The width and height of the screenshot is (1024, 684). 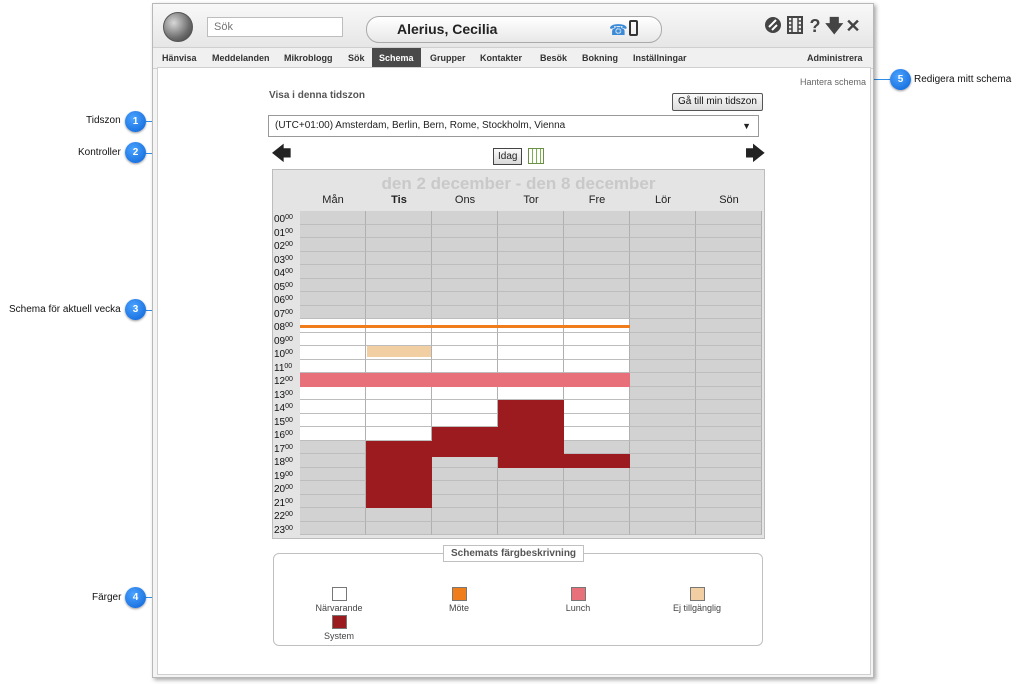 What do you see at coordinates (536, 156) in the screenshot?
I see `calendar-icon` at bounding box center [536, 156].